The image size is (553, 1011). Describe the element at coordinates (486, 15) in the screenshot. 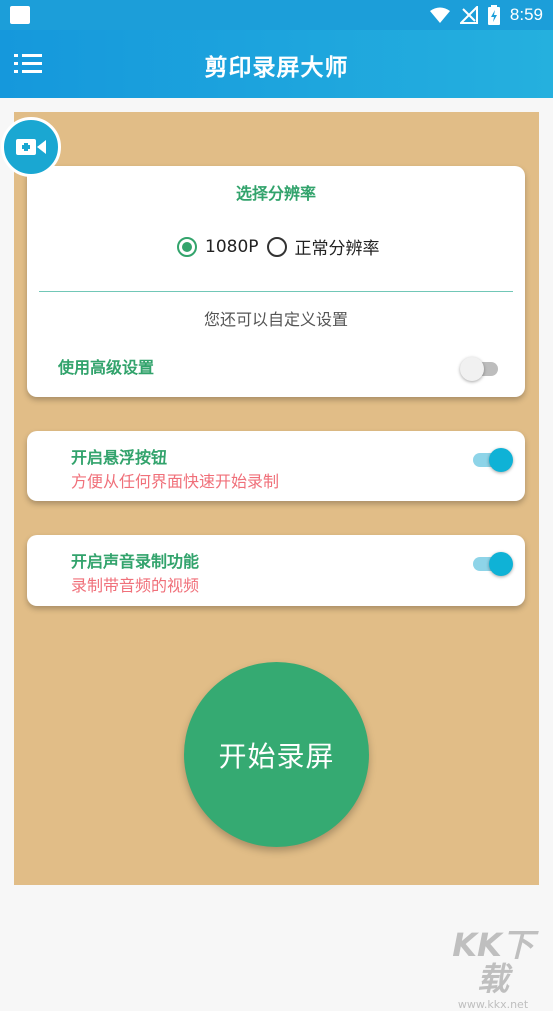

I see `status-icons: 8:59` at that location.